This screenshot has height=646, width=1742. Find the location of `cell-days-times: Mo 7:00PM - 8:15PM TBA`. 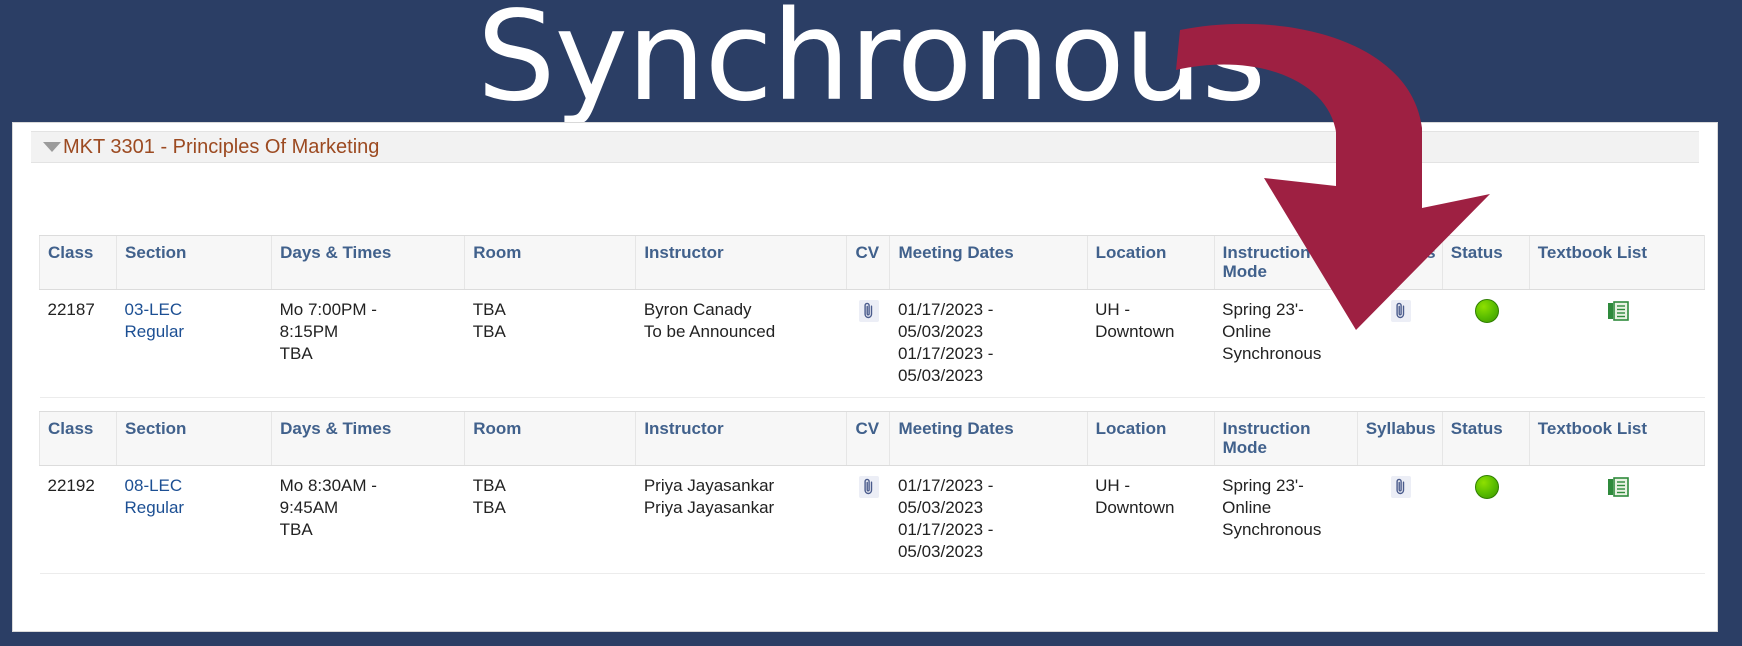

cell-days-times: Mo 7:00PM - 8:15PM TBA is located at coordinates (368, 344).